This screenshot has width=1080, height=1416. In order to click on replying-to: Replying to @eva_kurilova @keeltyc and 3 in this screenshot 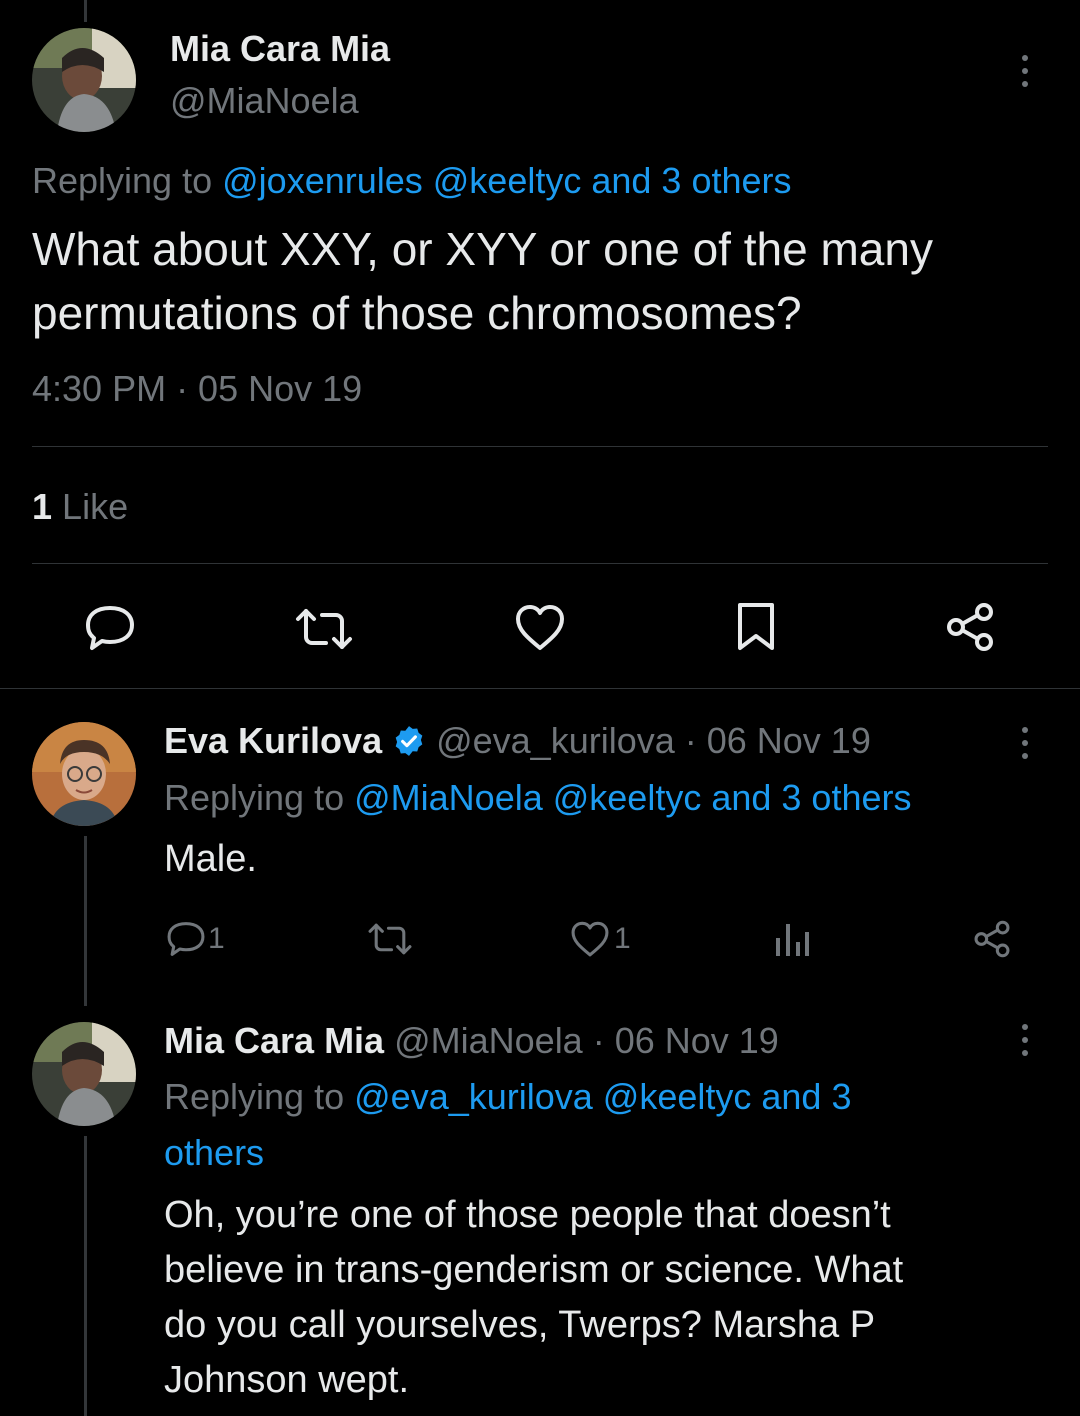, I will do `click(507, 1097)`.